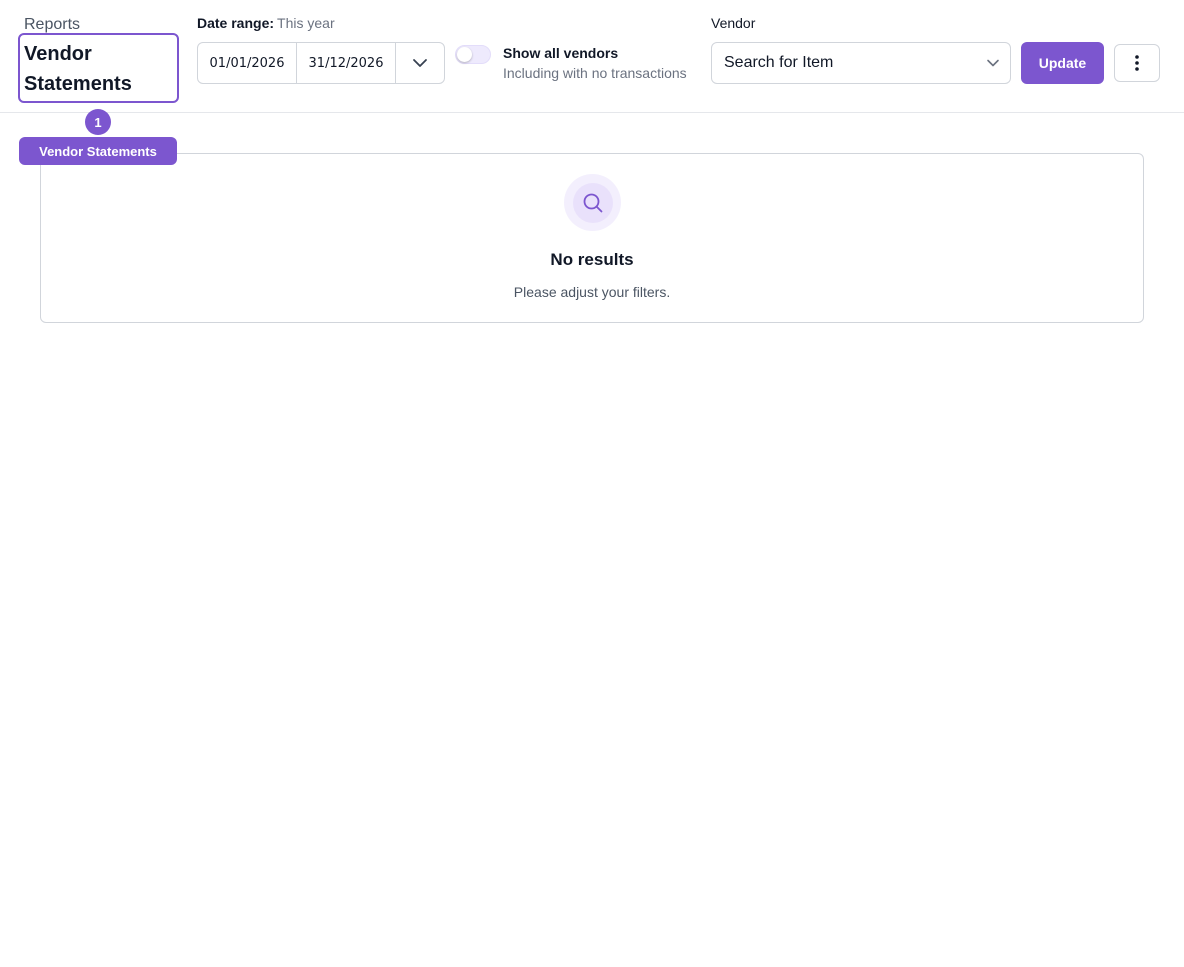 The image size is (1184, 967). Describe the element at coordinates (733, 23) in the screenshot. I see `vendor-label: Vendor` at that location.